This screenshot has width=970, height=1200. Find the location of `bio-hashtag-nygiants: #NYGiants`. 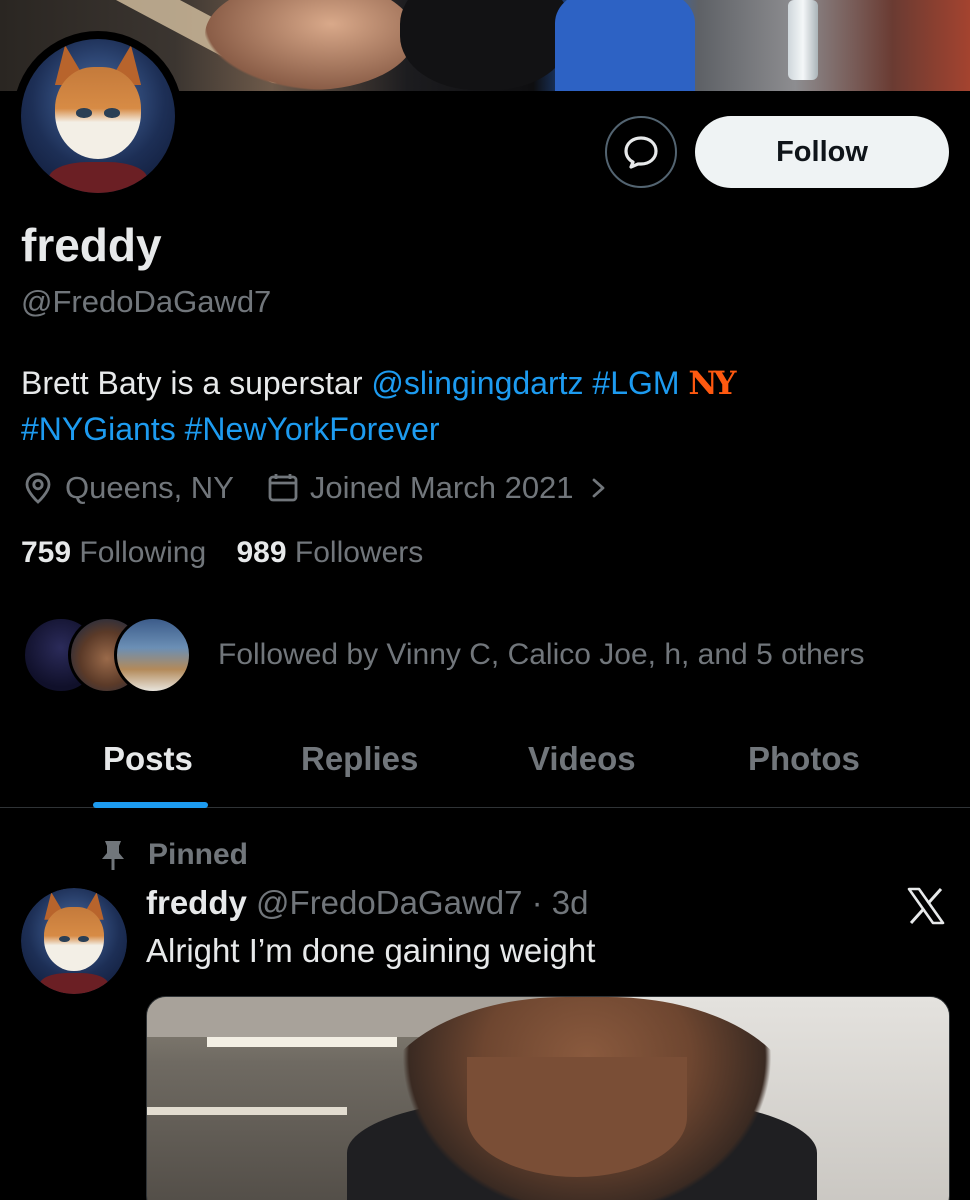

bio-hashtag-nygiants: #NYGiants is located at coordinates (98, 429).